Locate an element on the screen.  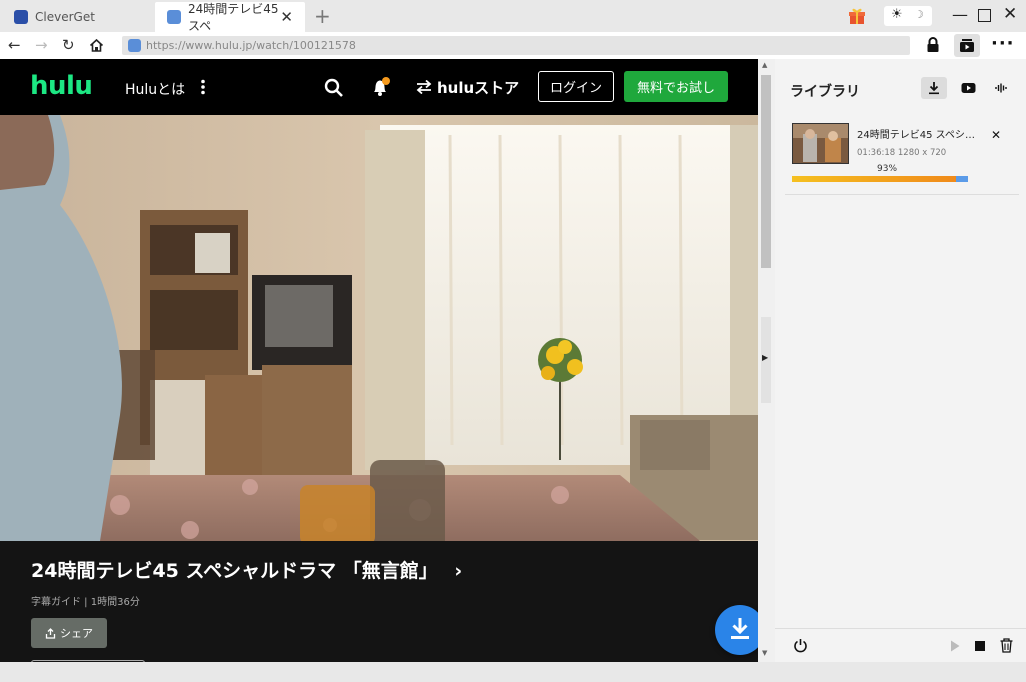
library-toggle-button is located at coordinates (967, 45).